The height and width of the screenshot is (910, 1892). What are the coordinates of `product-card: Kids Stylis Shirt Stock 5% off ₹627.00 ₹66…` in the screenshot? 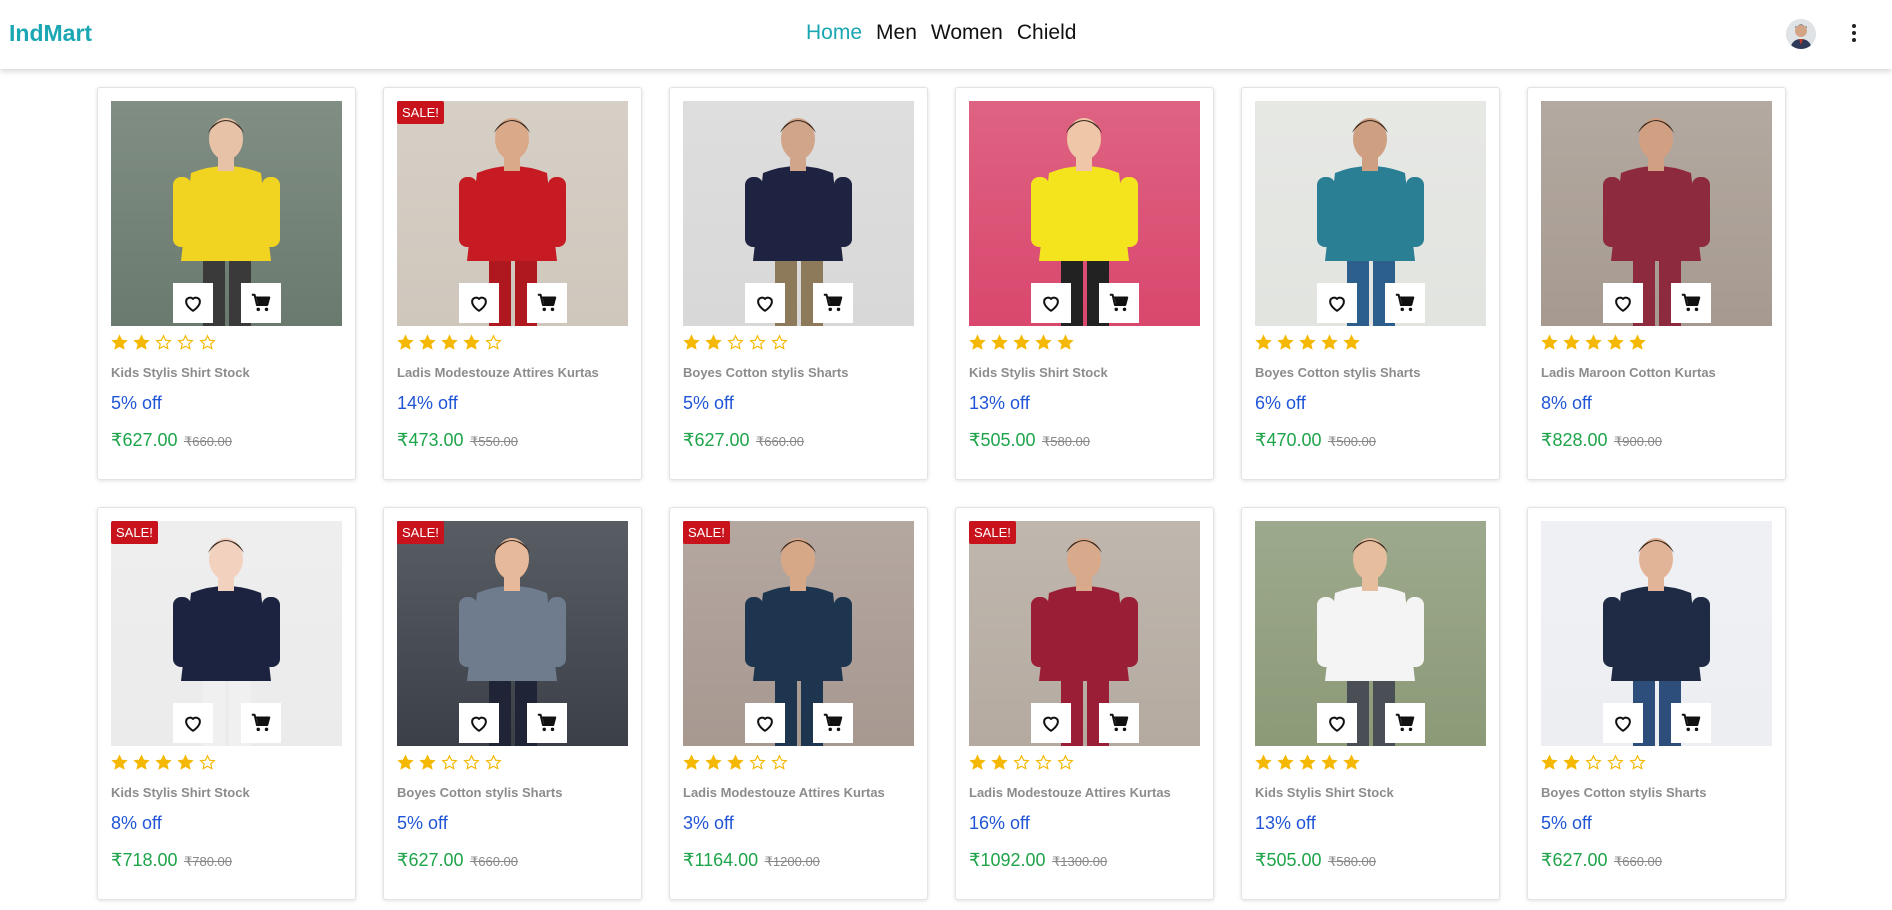 It's located at (226, 283).